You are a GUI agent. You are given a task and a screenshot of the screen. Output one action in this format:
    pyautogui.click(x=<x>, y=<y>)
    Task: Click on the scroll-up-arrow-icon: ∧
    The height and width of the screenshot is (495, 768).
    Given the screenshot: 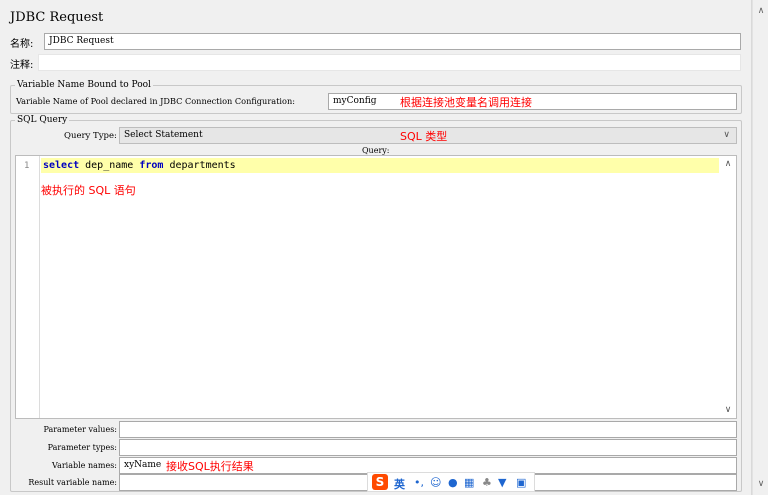 What is the action you would take?
    pyautogui.click(x=760, y=11)
    